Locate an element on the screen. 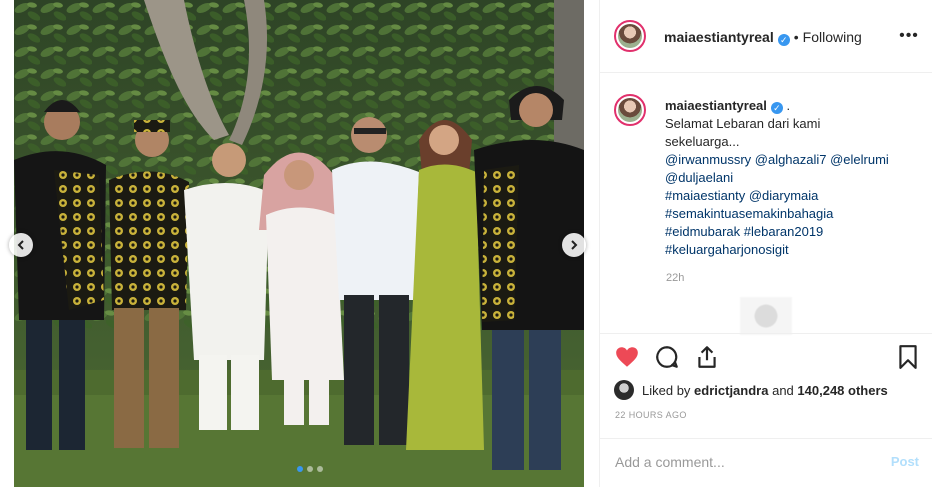  chevron-left-icon is located at coordinates (20, 245).